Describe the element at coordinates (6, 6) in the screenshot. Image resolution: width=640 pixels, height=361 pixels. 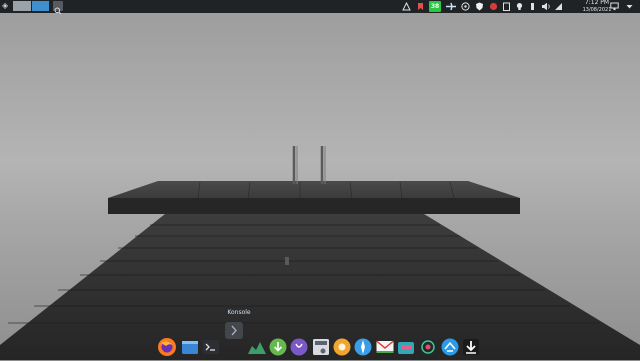
I see `application-launcher-icon: ◈` at that location.